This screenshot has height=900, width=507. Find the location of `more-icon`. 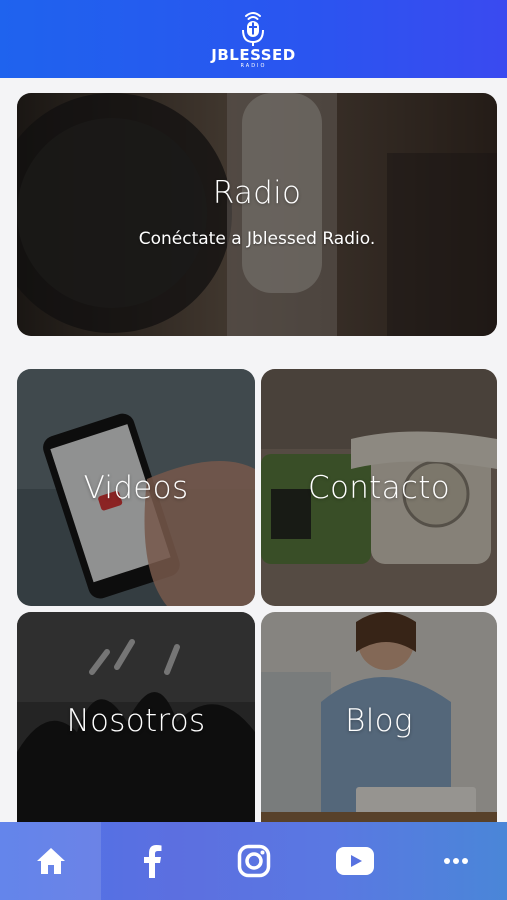

more-icon is located at coordinates (456, 861).